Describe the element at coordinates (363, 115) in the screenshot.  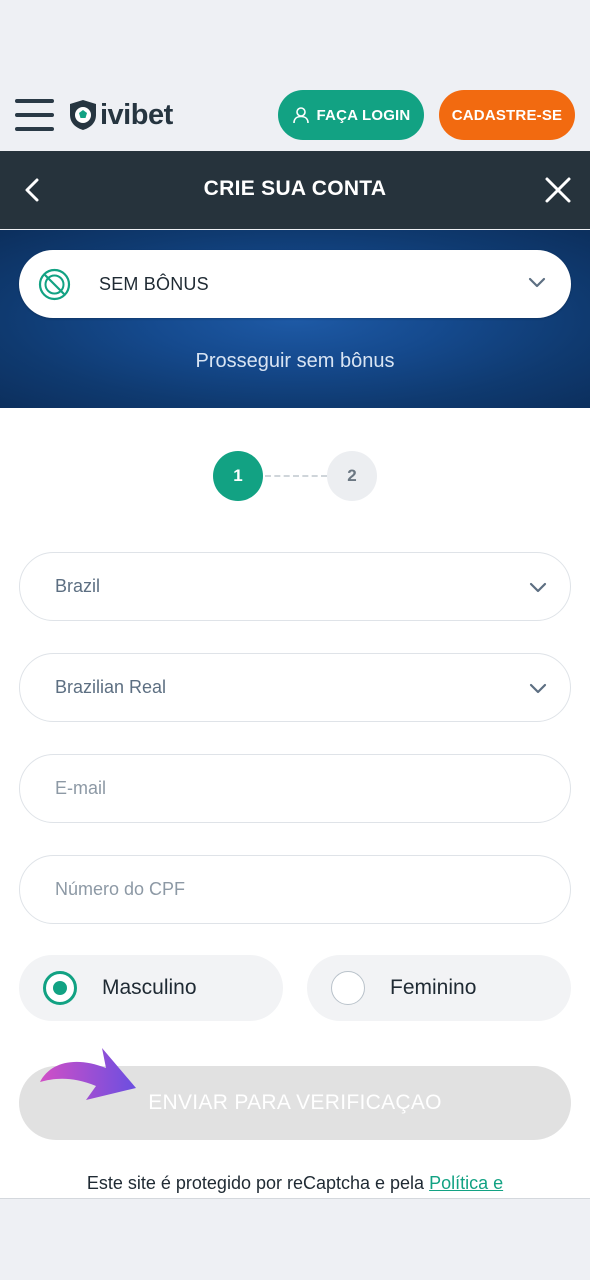
I see `login-label: FAÇA LOGIN` at that location.